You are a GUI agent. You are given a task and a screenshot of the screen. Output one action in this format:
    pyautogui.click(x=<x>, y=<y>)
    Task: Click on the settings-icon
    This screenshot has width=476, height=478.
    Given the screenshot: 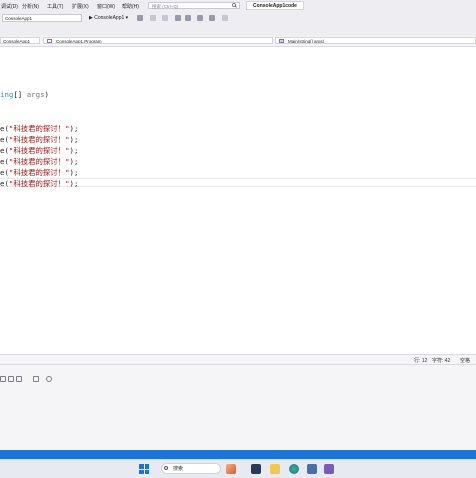 What is the action you would take?
    pyautogui.click(x=49, y=379)
    